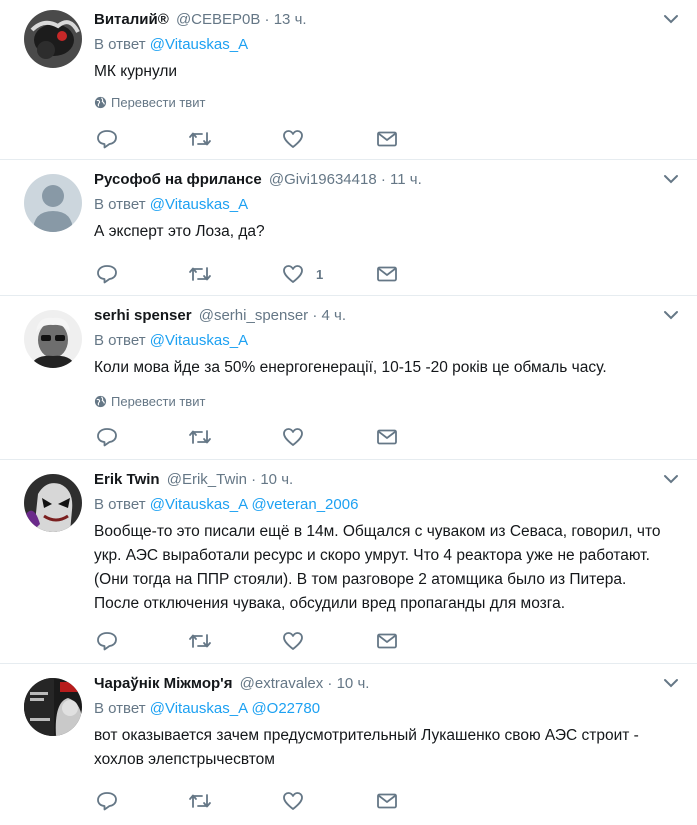 The height and width of the screenshot is (825, 697). Describe the element at coordinates (127, 479) in the screenshot. I see `author-name: Erik Twin` at that location.